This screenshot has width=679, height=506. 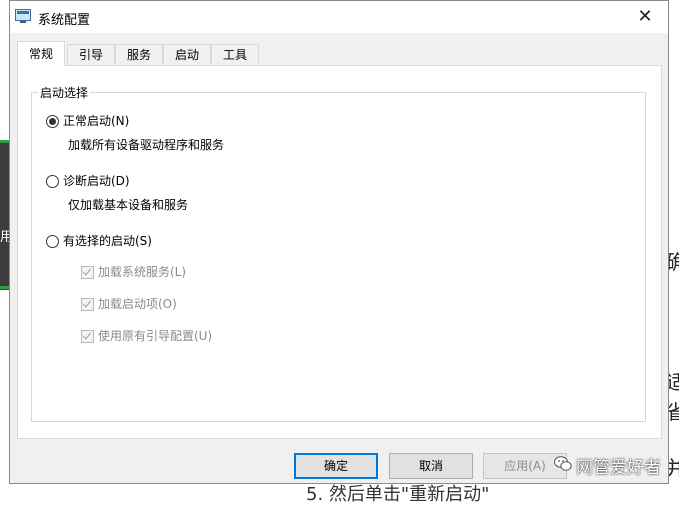 What do you see at coordinates (107, 241) in the screenshot?
I see `selective-startup-label: 有选择的启动(S)` at bounding box center [107, 241].